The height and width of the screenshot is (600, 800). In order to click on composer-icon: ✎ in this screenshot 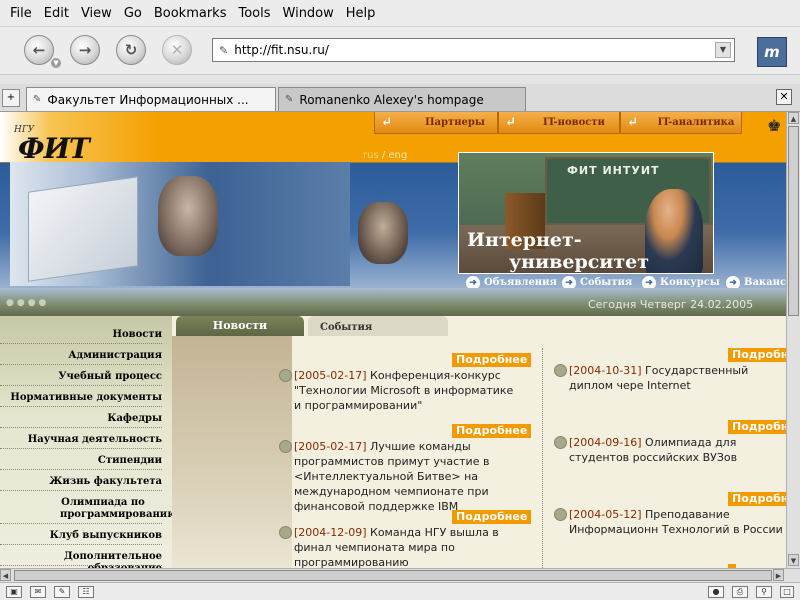, I will do `click(62, 592)`.